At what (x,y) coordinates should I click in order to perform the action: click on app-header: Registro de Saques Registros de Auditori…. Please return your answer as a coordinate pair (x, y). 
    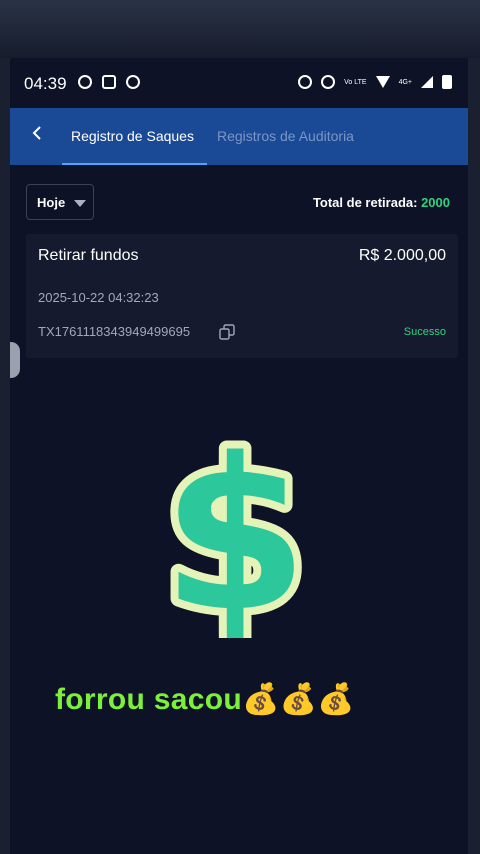
    Looking at the image, I should click on (239, 136).